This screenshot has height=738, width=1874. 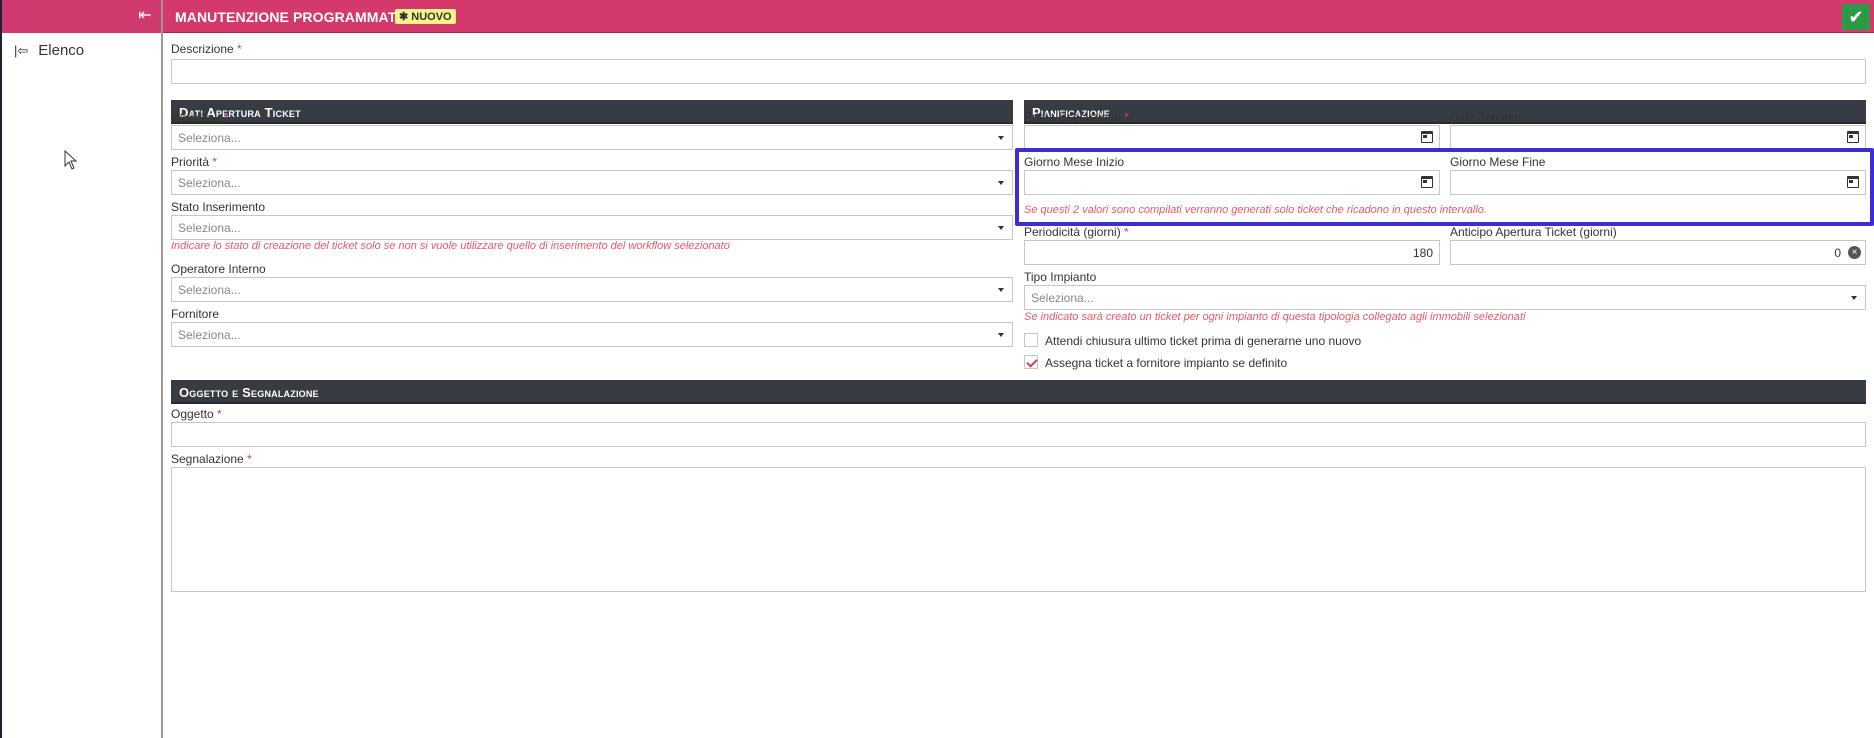 What do you see at coordinates (1076, 232) in the screenshot?
I see `periodicita-label: Periodicità (giorni) *` at bounding box center [1076, 232].